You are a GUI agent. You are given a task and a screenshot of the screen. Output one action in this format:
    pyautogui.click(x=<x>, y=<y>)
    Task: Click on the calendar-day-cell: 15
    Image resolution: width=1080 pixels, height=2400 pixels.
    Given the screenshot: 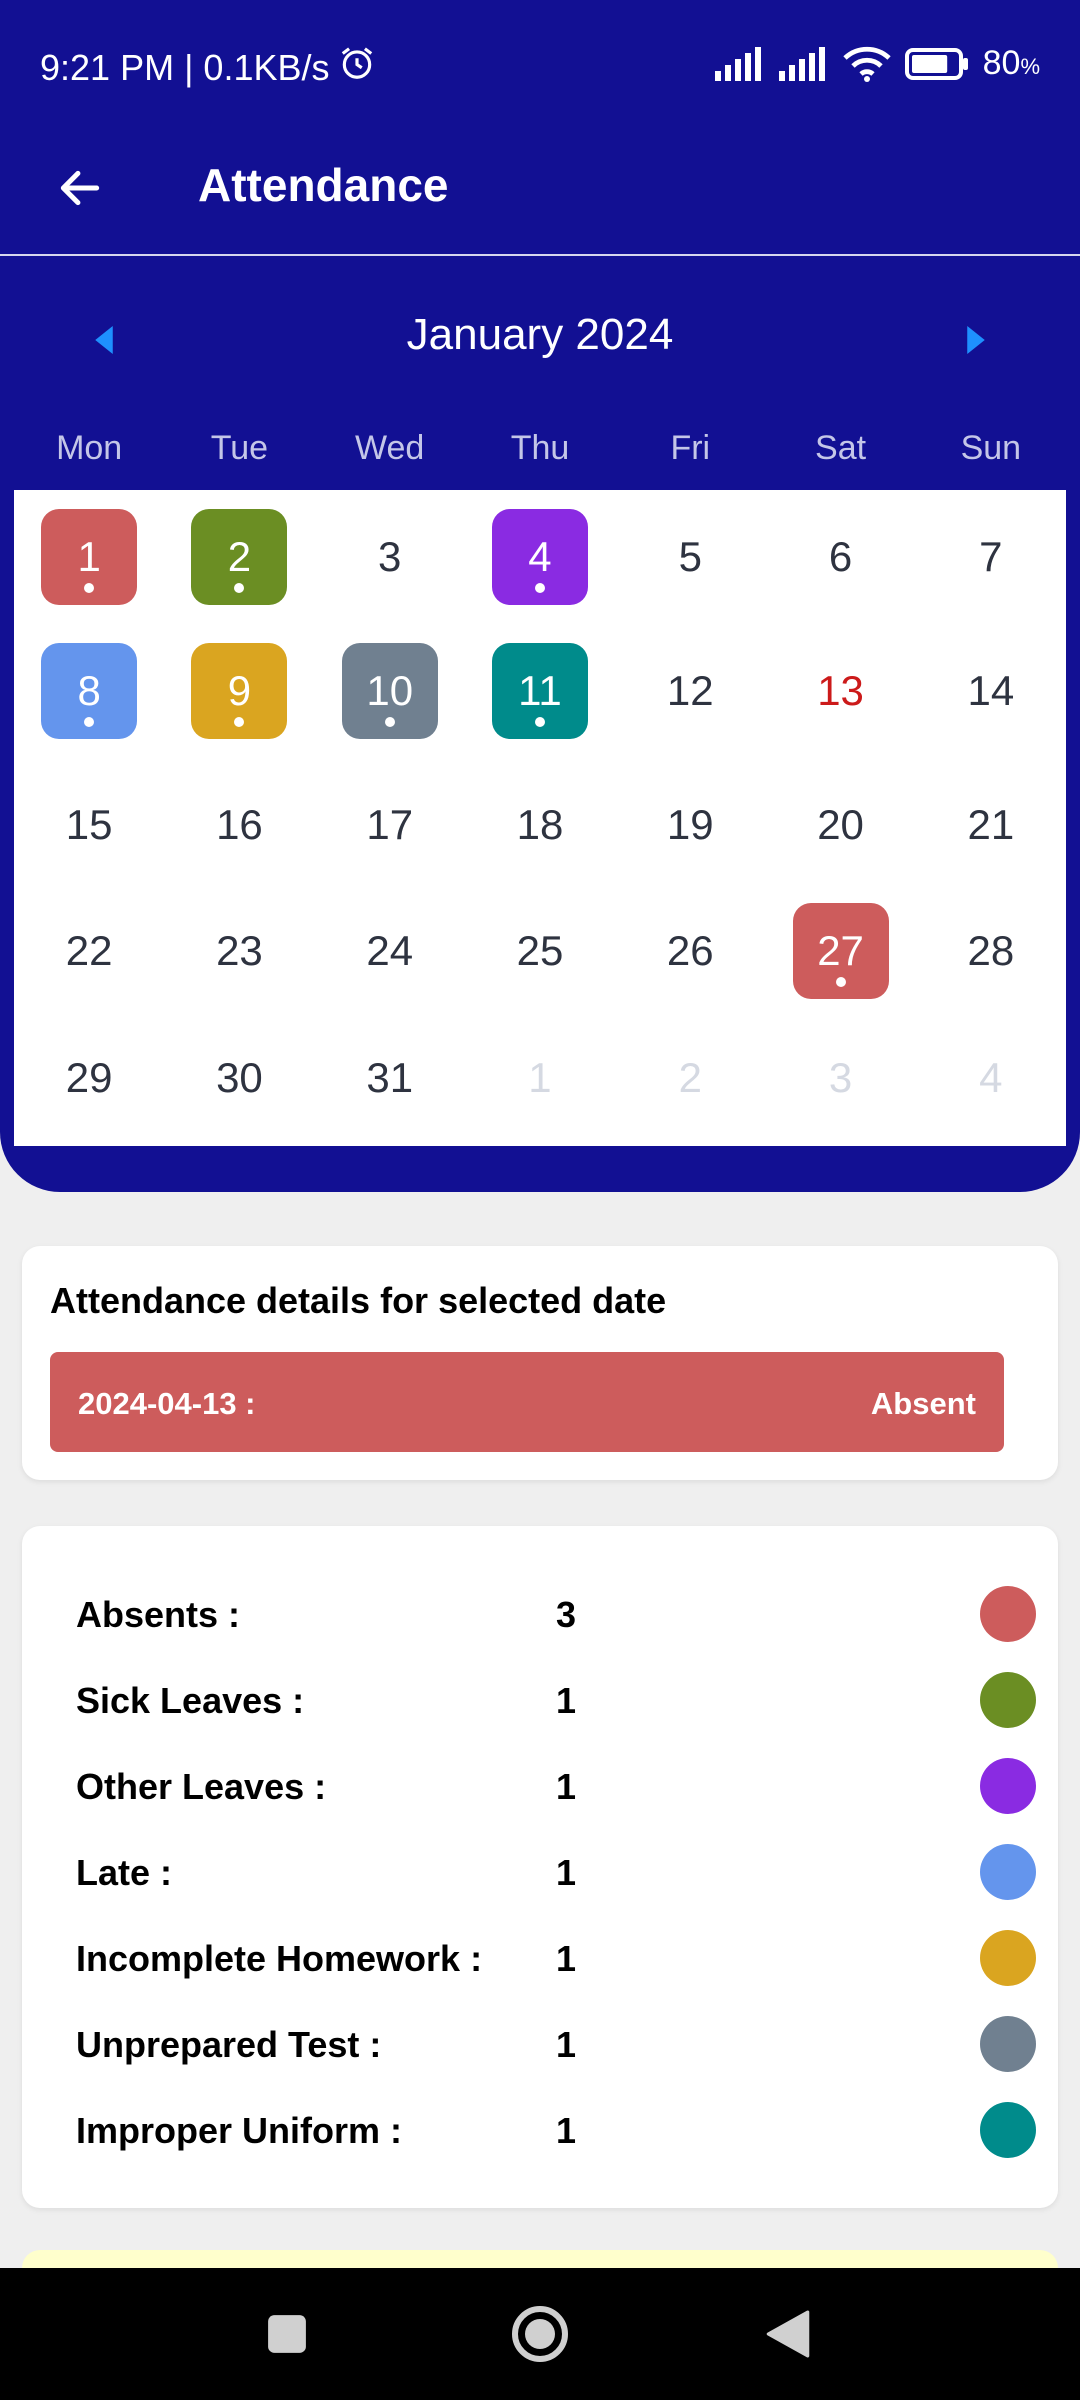 What is the action you would take?
    pyautogui.click(x=89, y=825)
    